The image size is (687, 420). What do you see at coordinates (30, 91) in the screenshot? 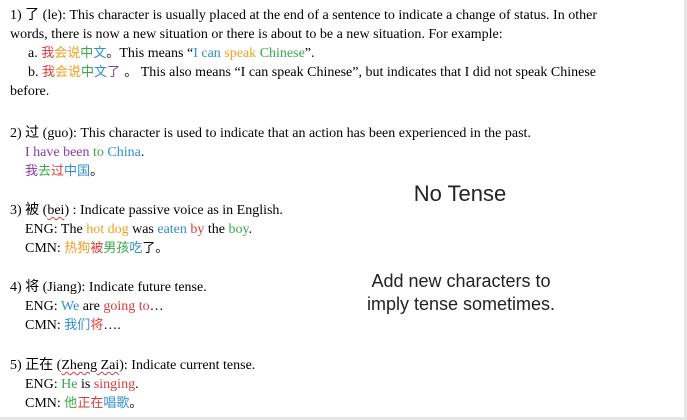
I see `para-le-last-line: before.` at bounding box center [30, 91].